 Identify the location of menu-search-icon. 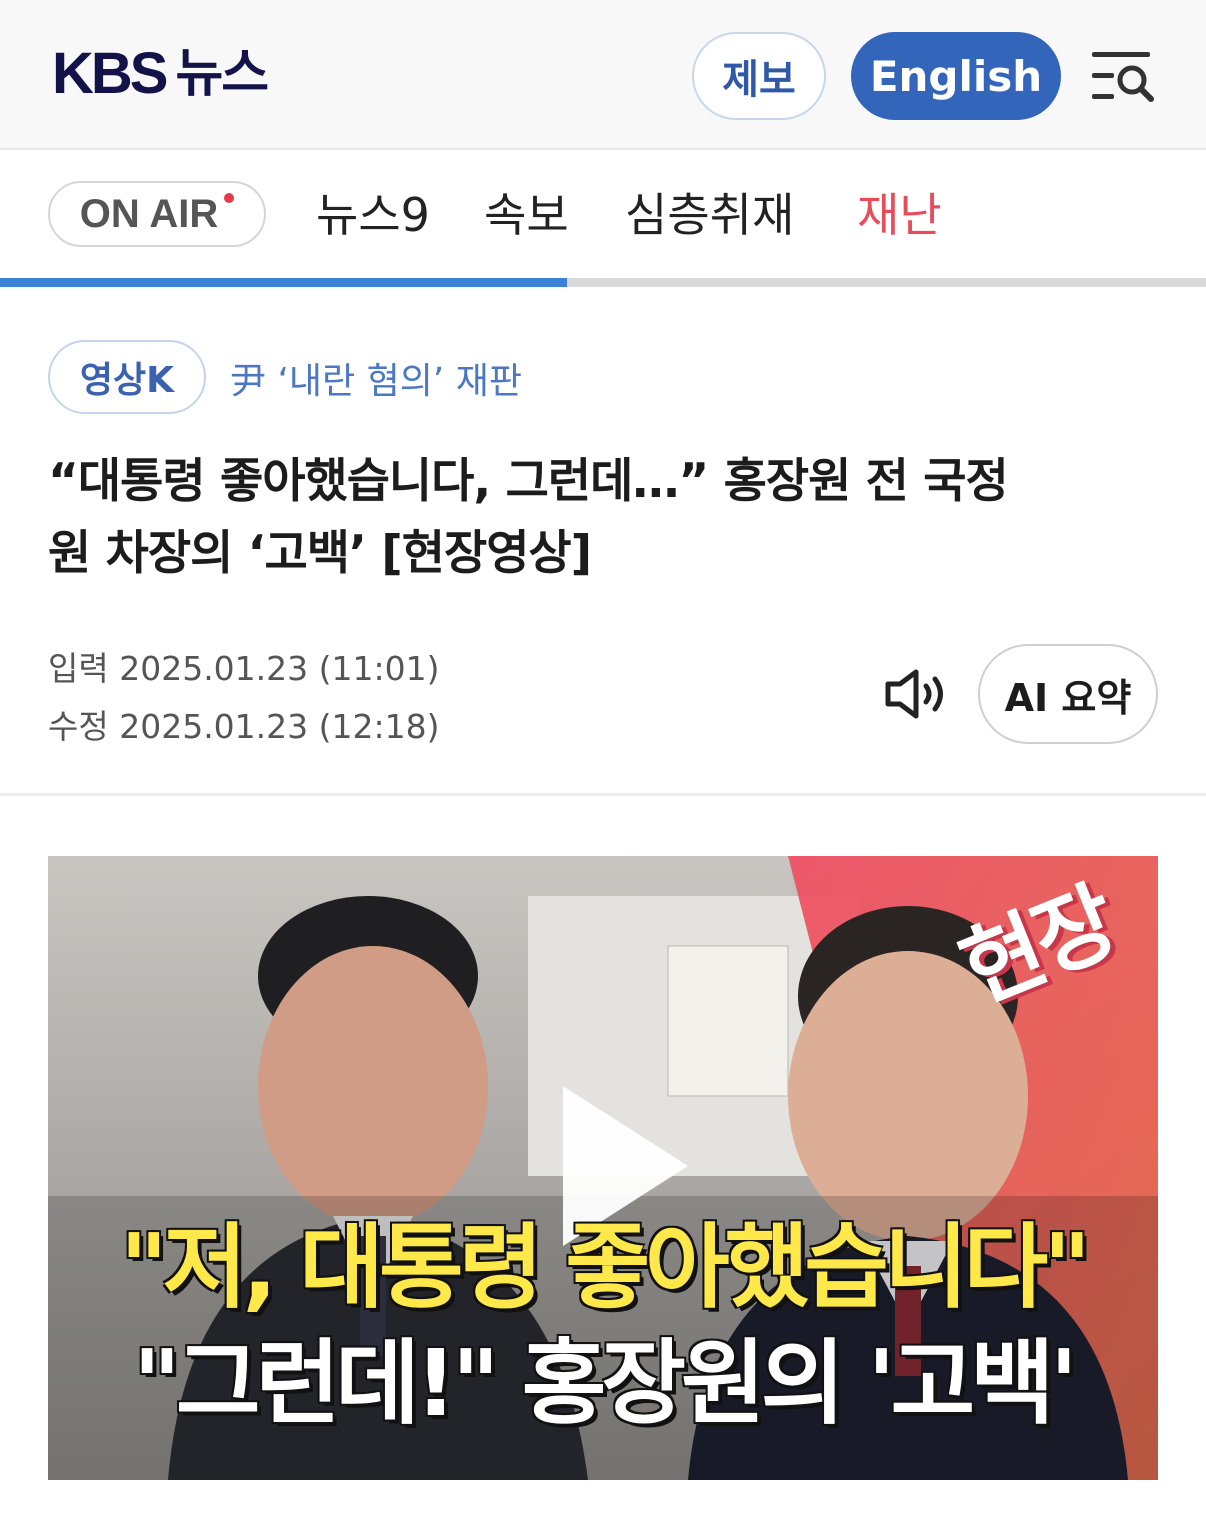
(1122, 76).